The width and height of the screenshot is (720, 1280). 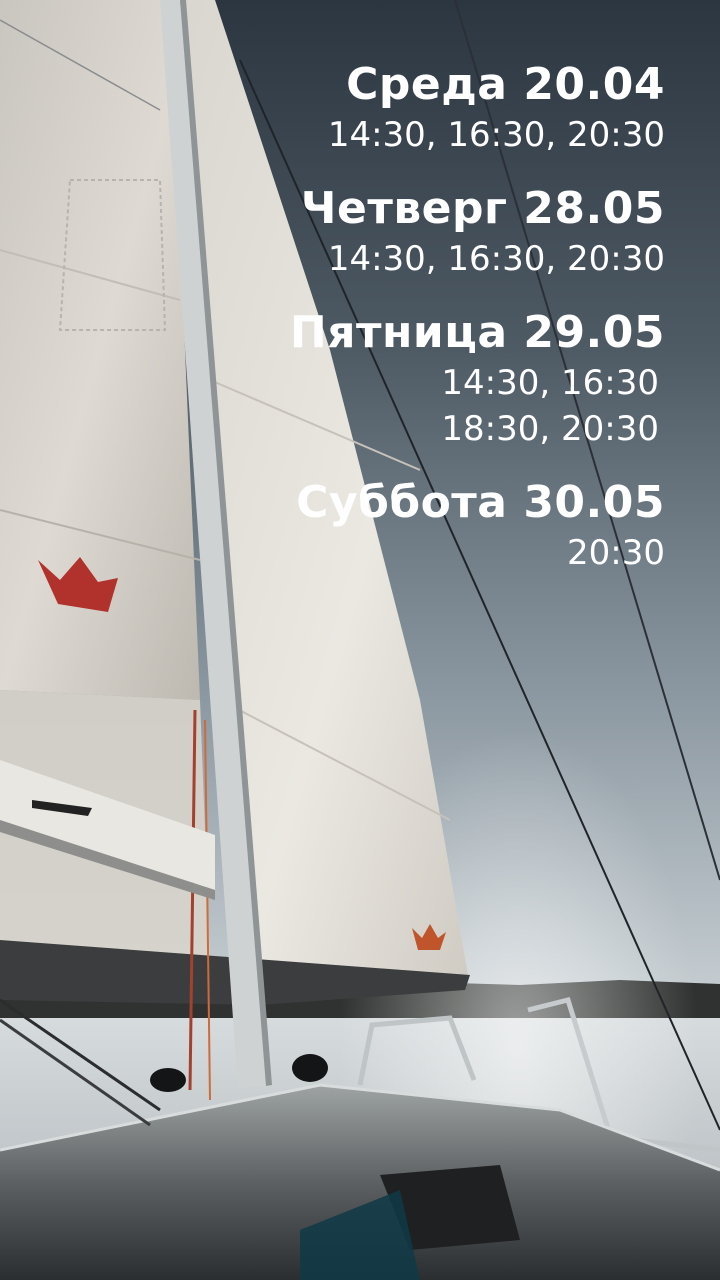 I want to click on schedule-day-thursday: Четверг 28.05 14:30, 16:30, 20:30, so click(x=425, y=232).